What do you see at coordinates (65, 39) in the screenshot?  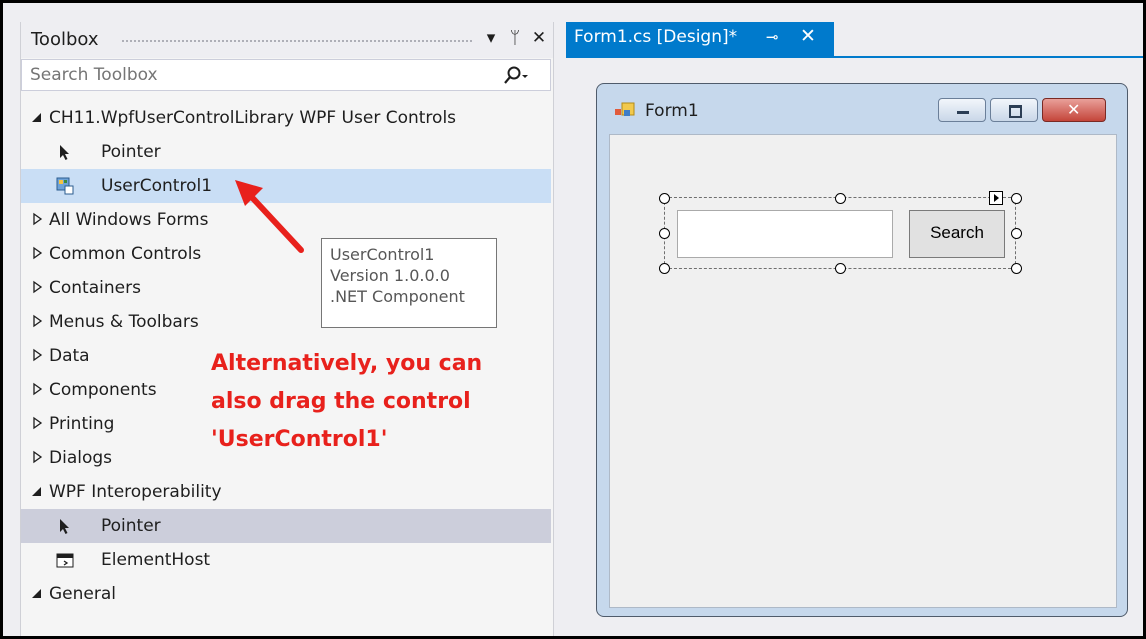 I see `toolbox-title: Toolbox` at bounding box center [65, 39].